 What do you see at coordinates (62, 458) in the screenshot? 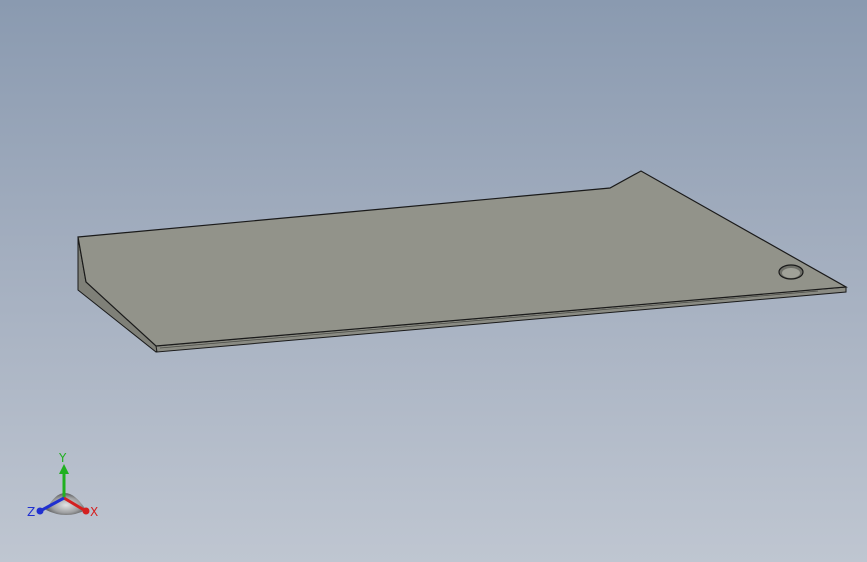
I see `y-axis-label: Y` at bounding box center [62, 458].